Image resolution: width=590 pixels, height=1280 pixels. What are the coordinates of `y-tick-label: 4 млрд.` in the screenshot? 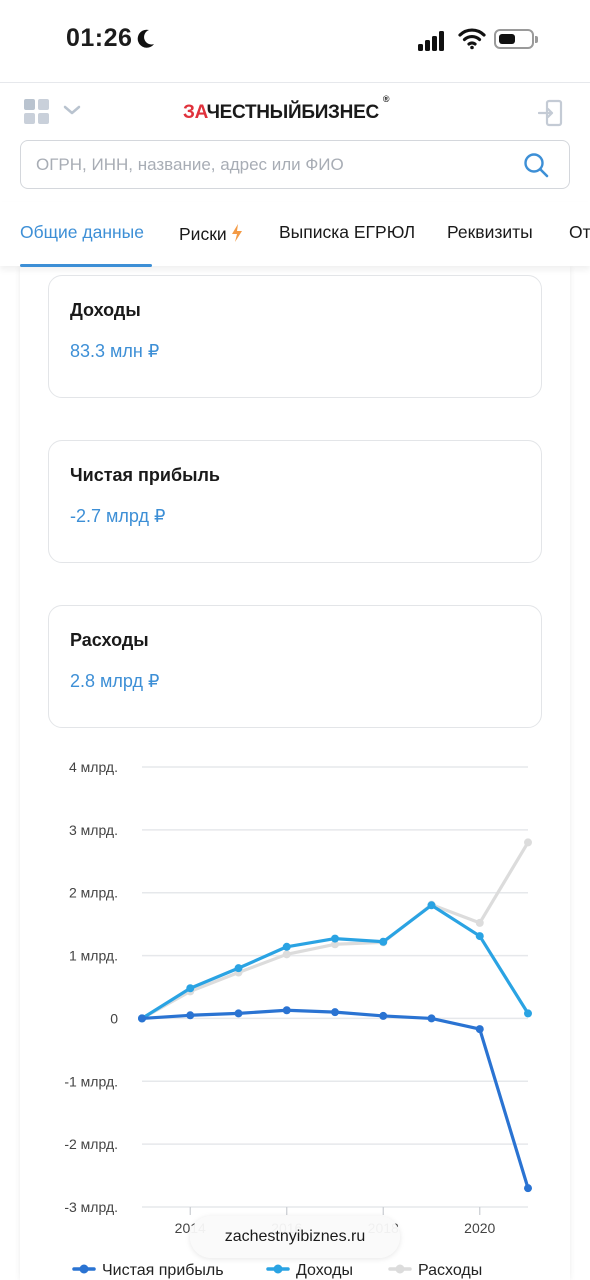 It's located at (93, 767).